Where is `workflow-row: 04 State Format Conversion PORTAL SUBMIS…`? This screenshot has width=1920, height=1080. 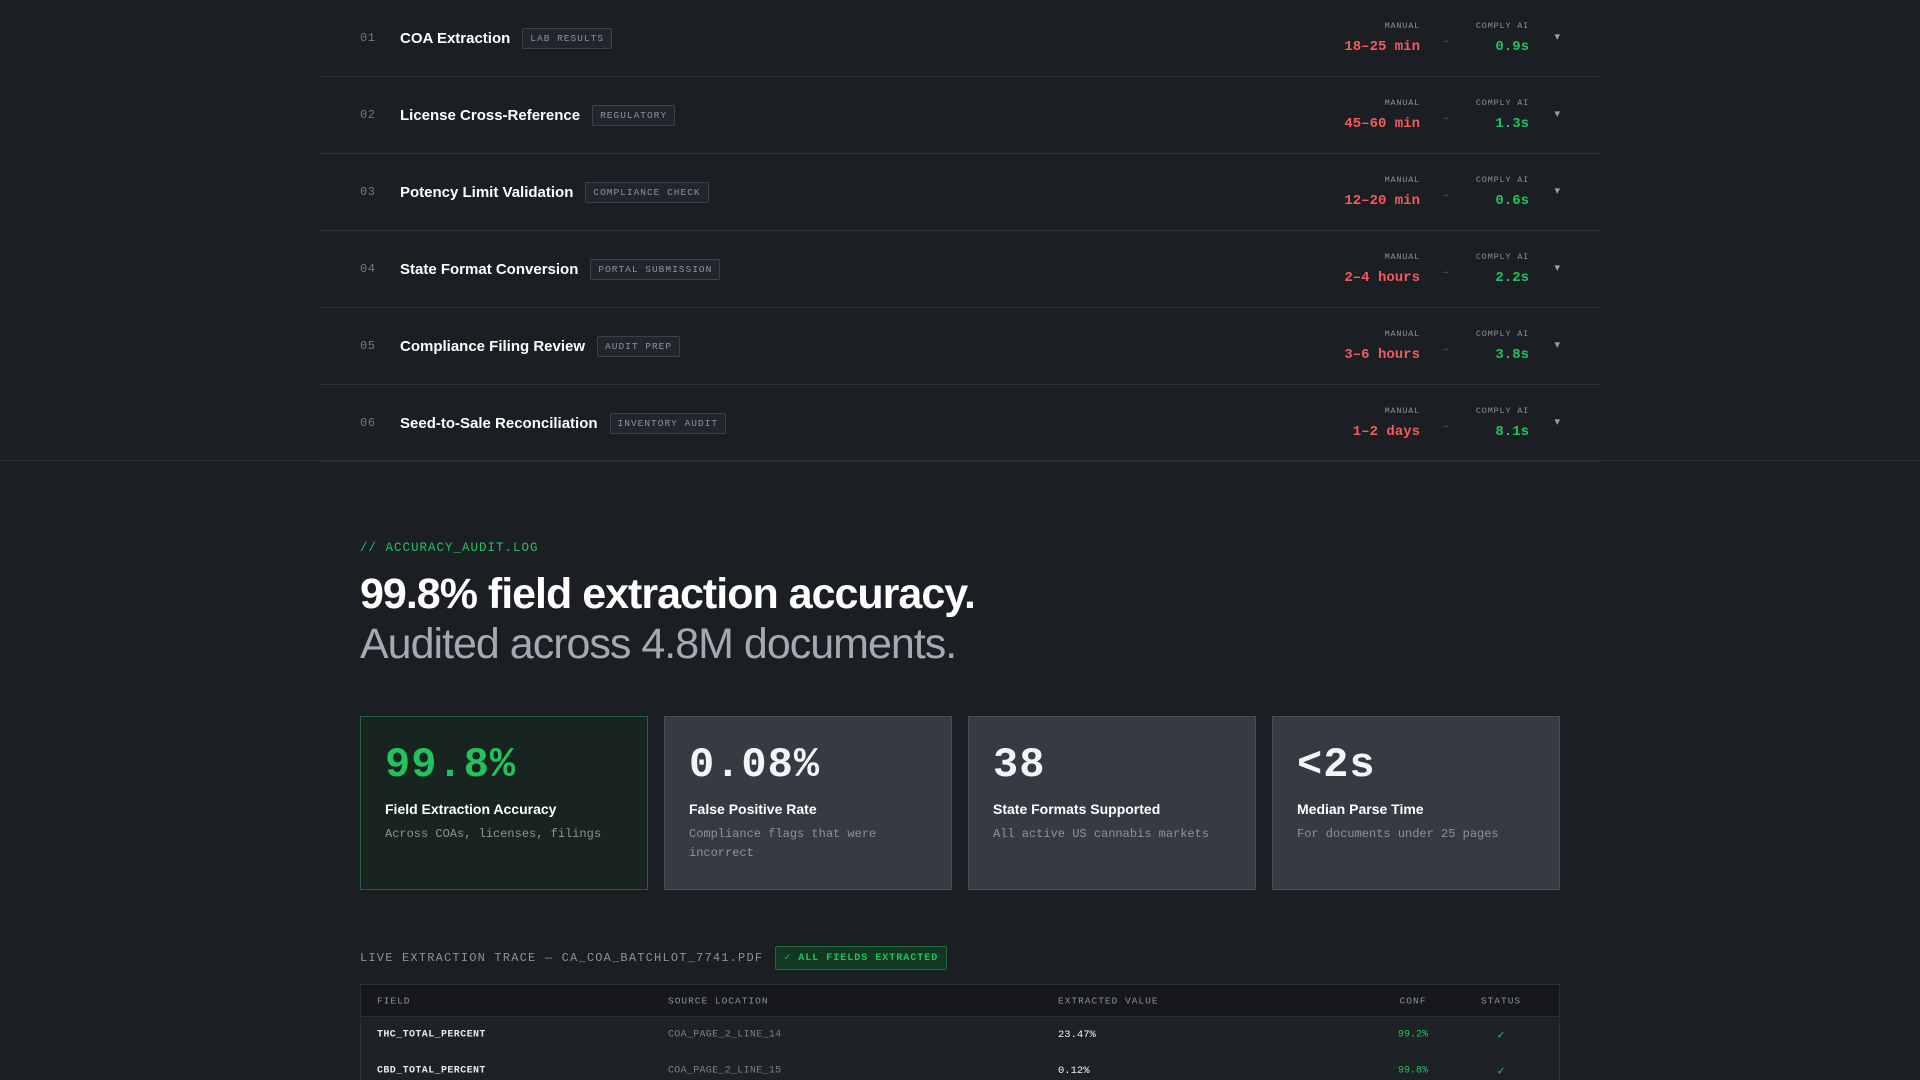
workflow-row: 04 State Format Conversion PORTAL SUBMIS… is located at coordinates (960, 269).